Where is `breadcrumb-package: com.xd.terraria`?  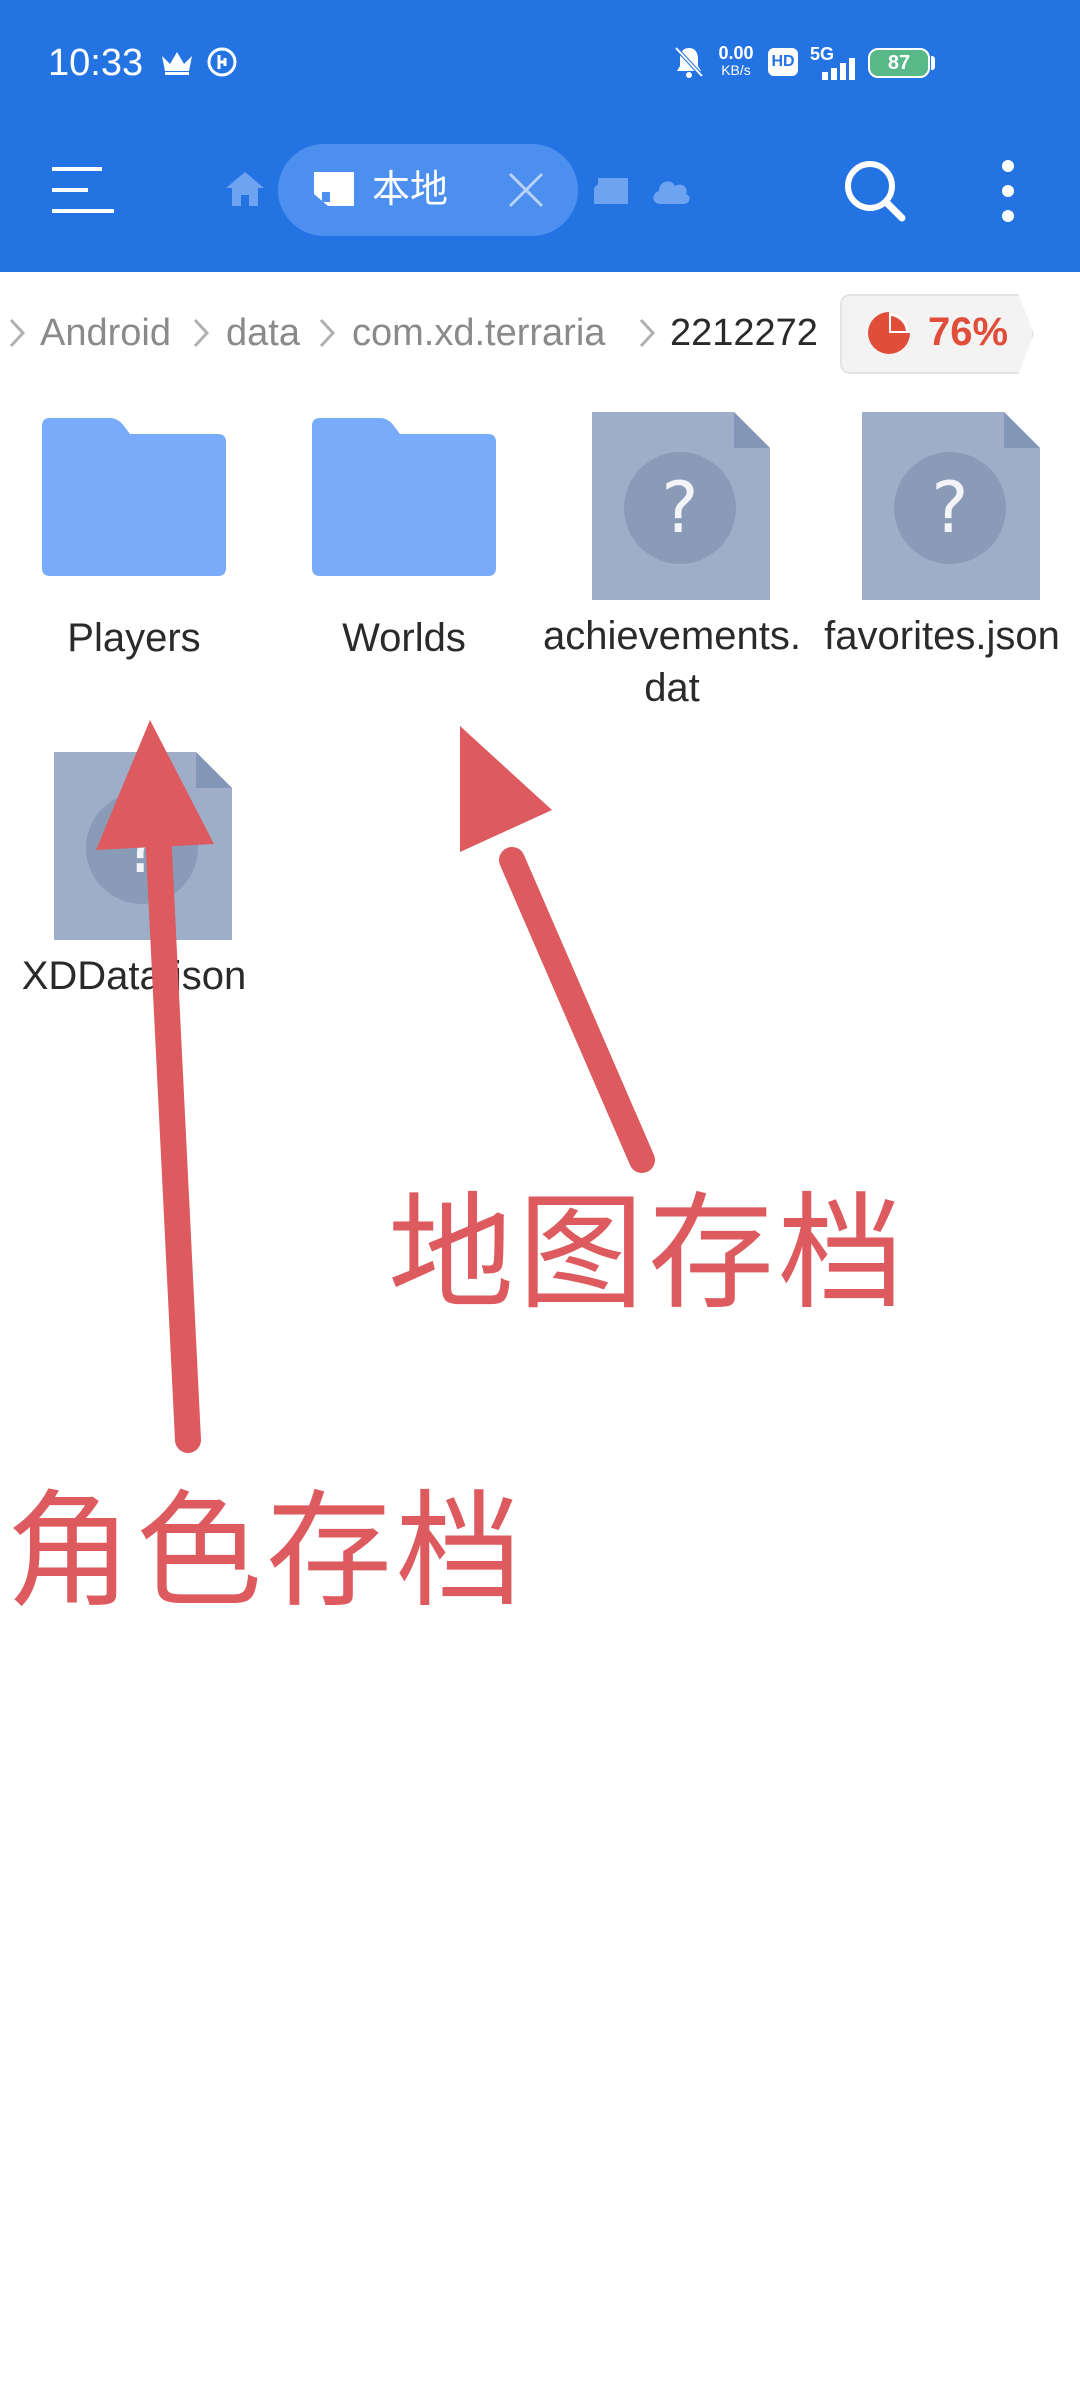
breadcrumb-package: com.xd.terraria is located at coordinates (478, 333).